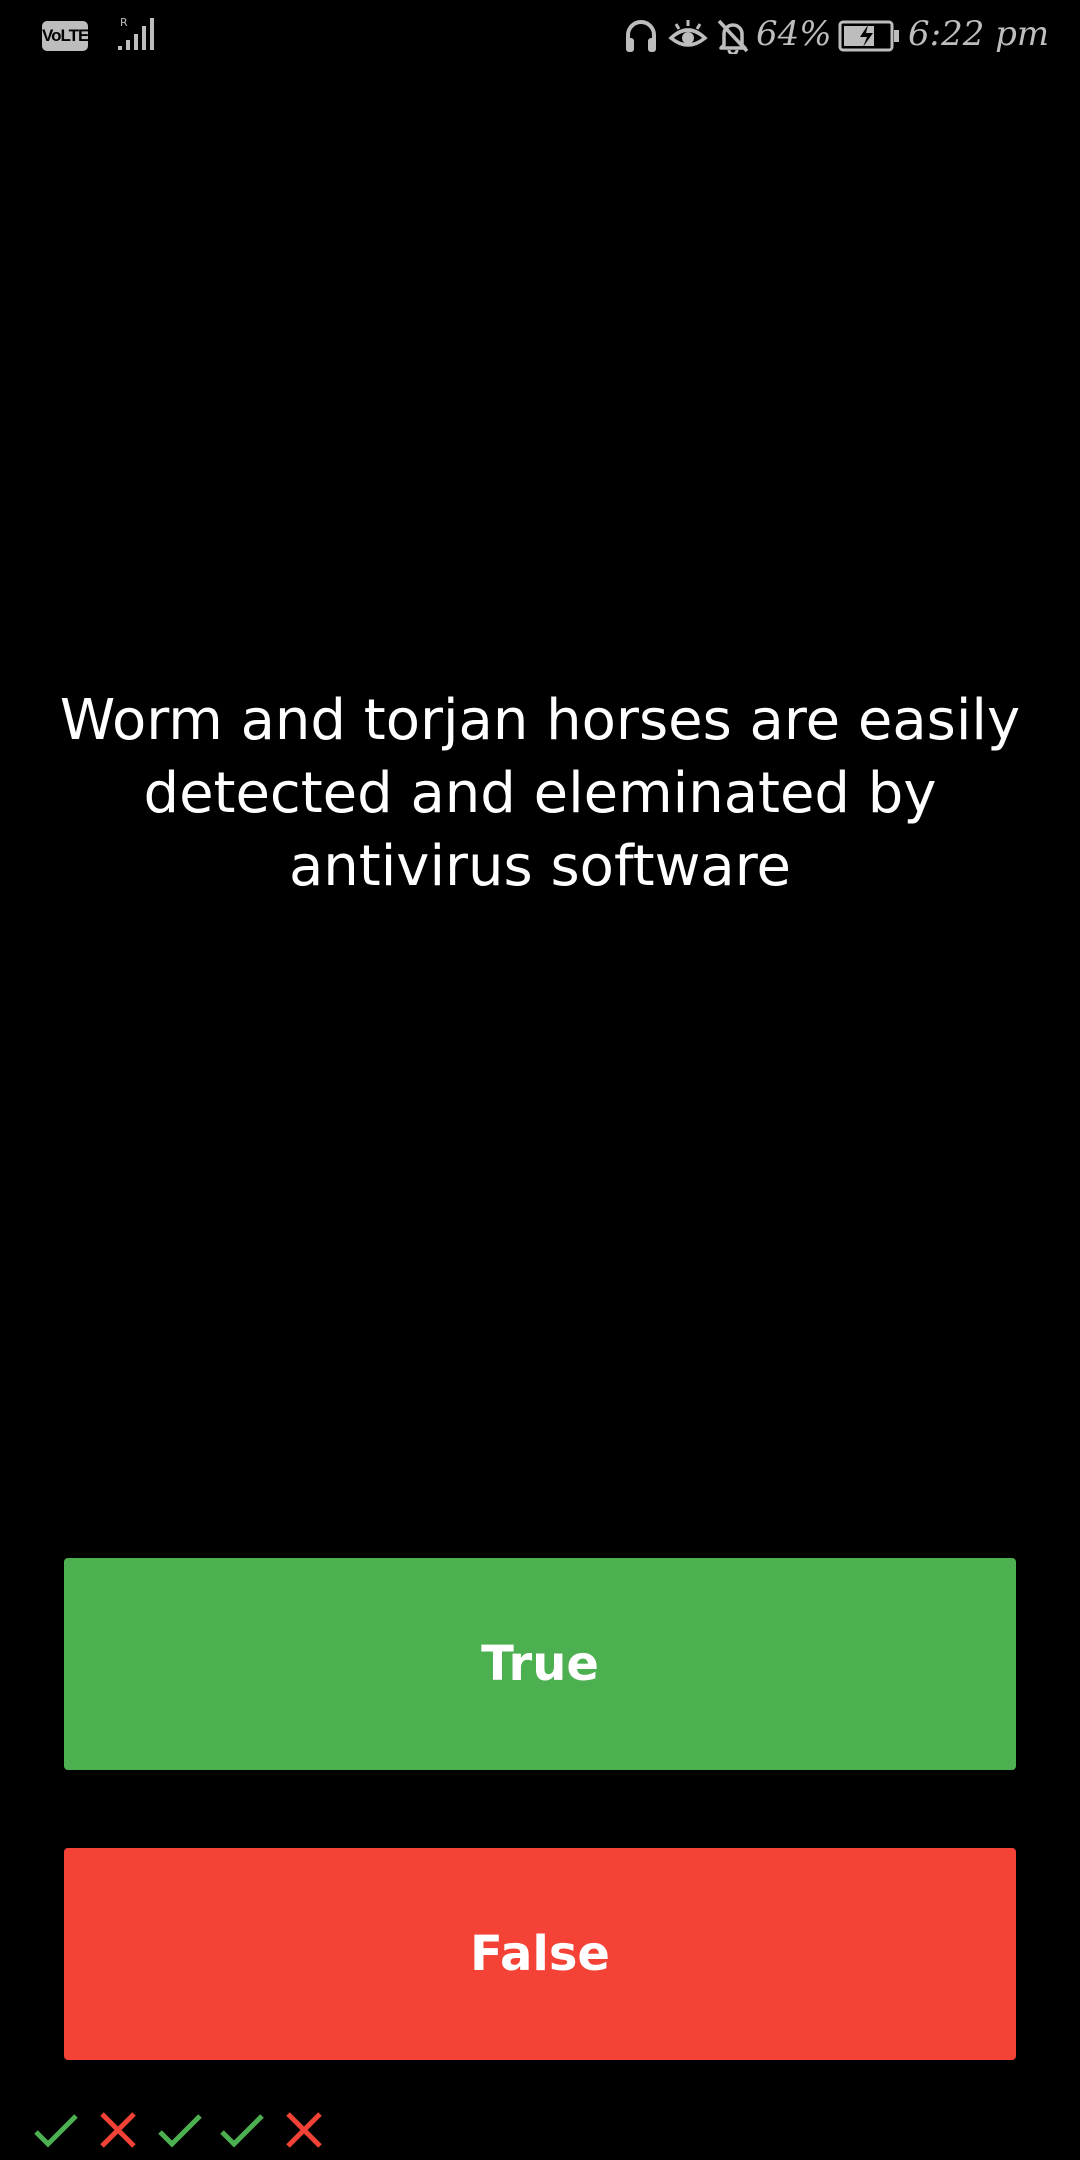 The width and height of the screenshot is (1080, 2160). Describe the element at coordinates (540, 1664) in the screenshot. I see `true-button: True` at that location.